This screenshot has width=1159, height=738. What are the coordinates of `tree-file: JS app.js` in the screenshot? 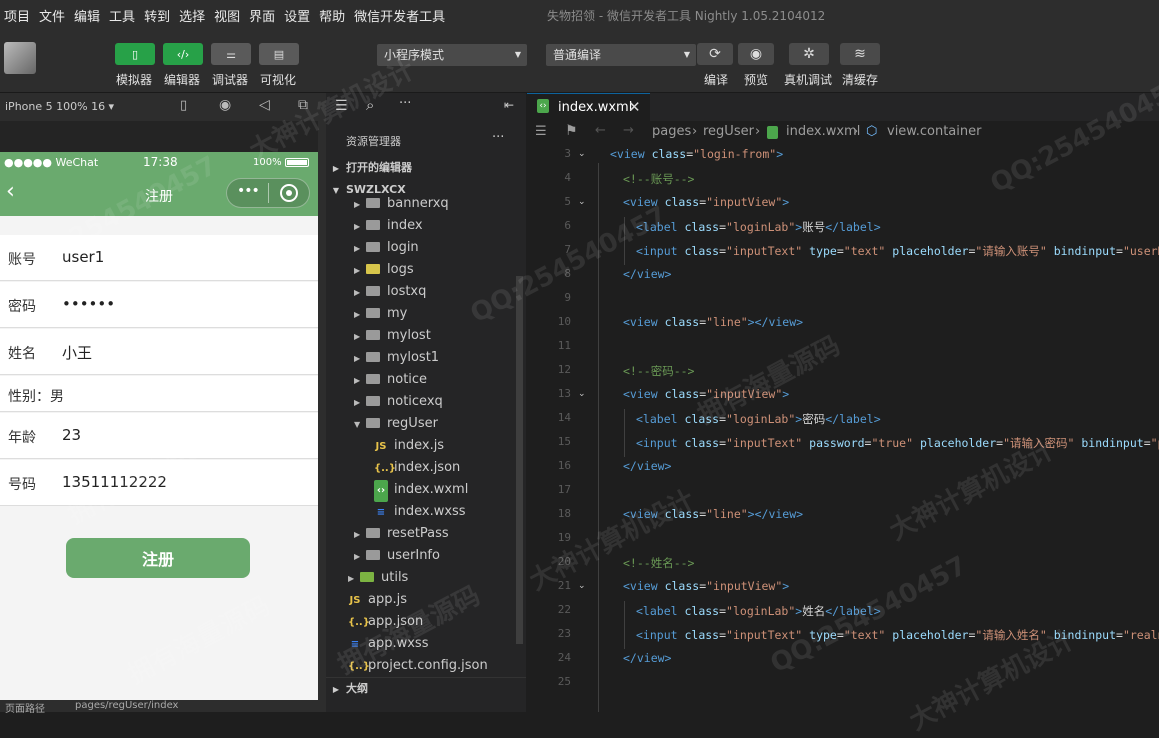 It's located at (377, 600).